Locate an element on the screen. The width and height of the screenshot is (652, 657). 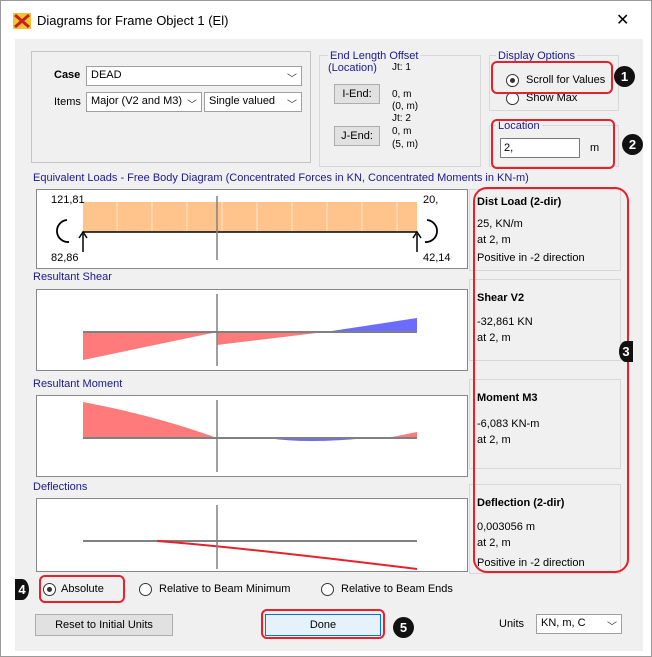
moment-left-value: 121,81 is located at coordinates (68, 200).